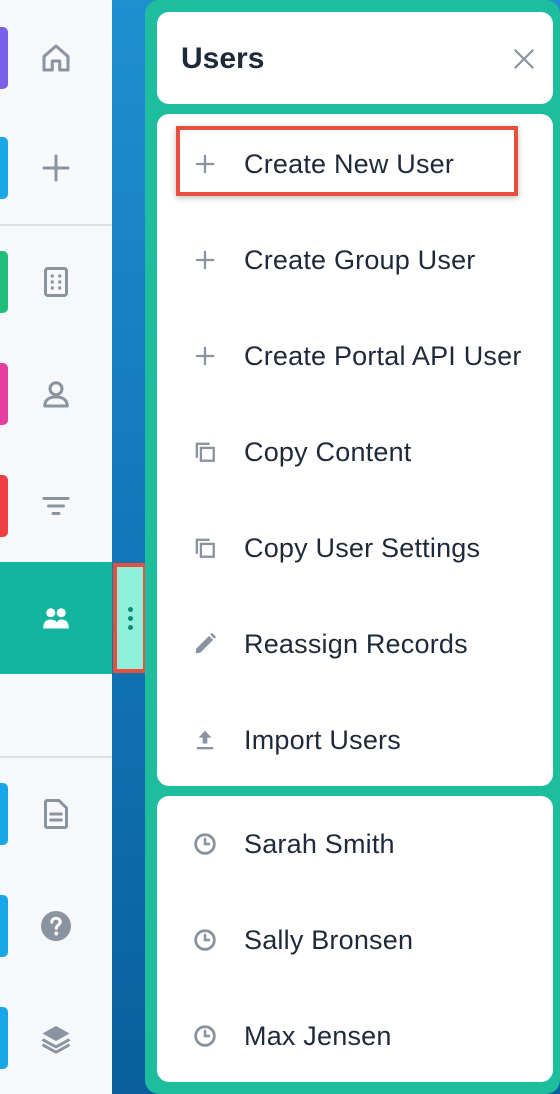 This screenshot has width=560, height=1094. Describe the element at coordinates (329, 939) in the screenshot. I see `recent-user-label: Sally Bronsen` at that location.